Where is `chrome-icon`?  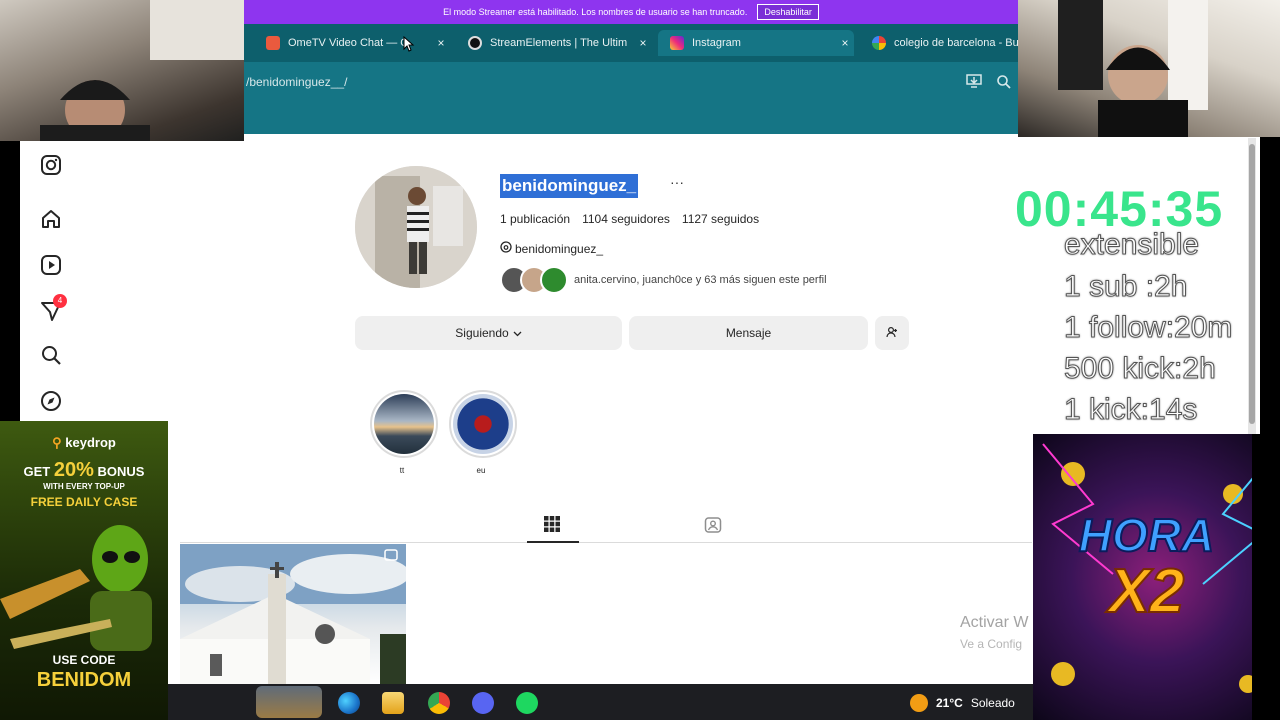
chrome-icon is located at coordinates (439, 703).